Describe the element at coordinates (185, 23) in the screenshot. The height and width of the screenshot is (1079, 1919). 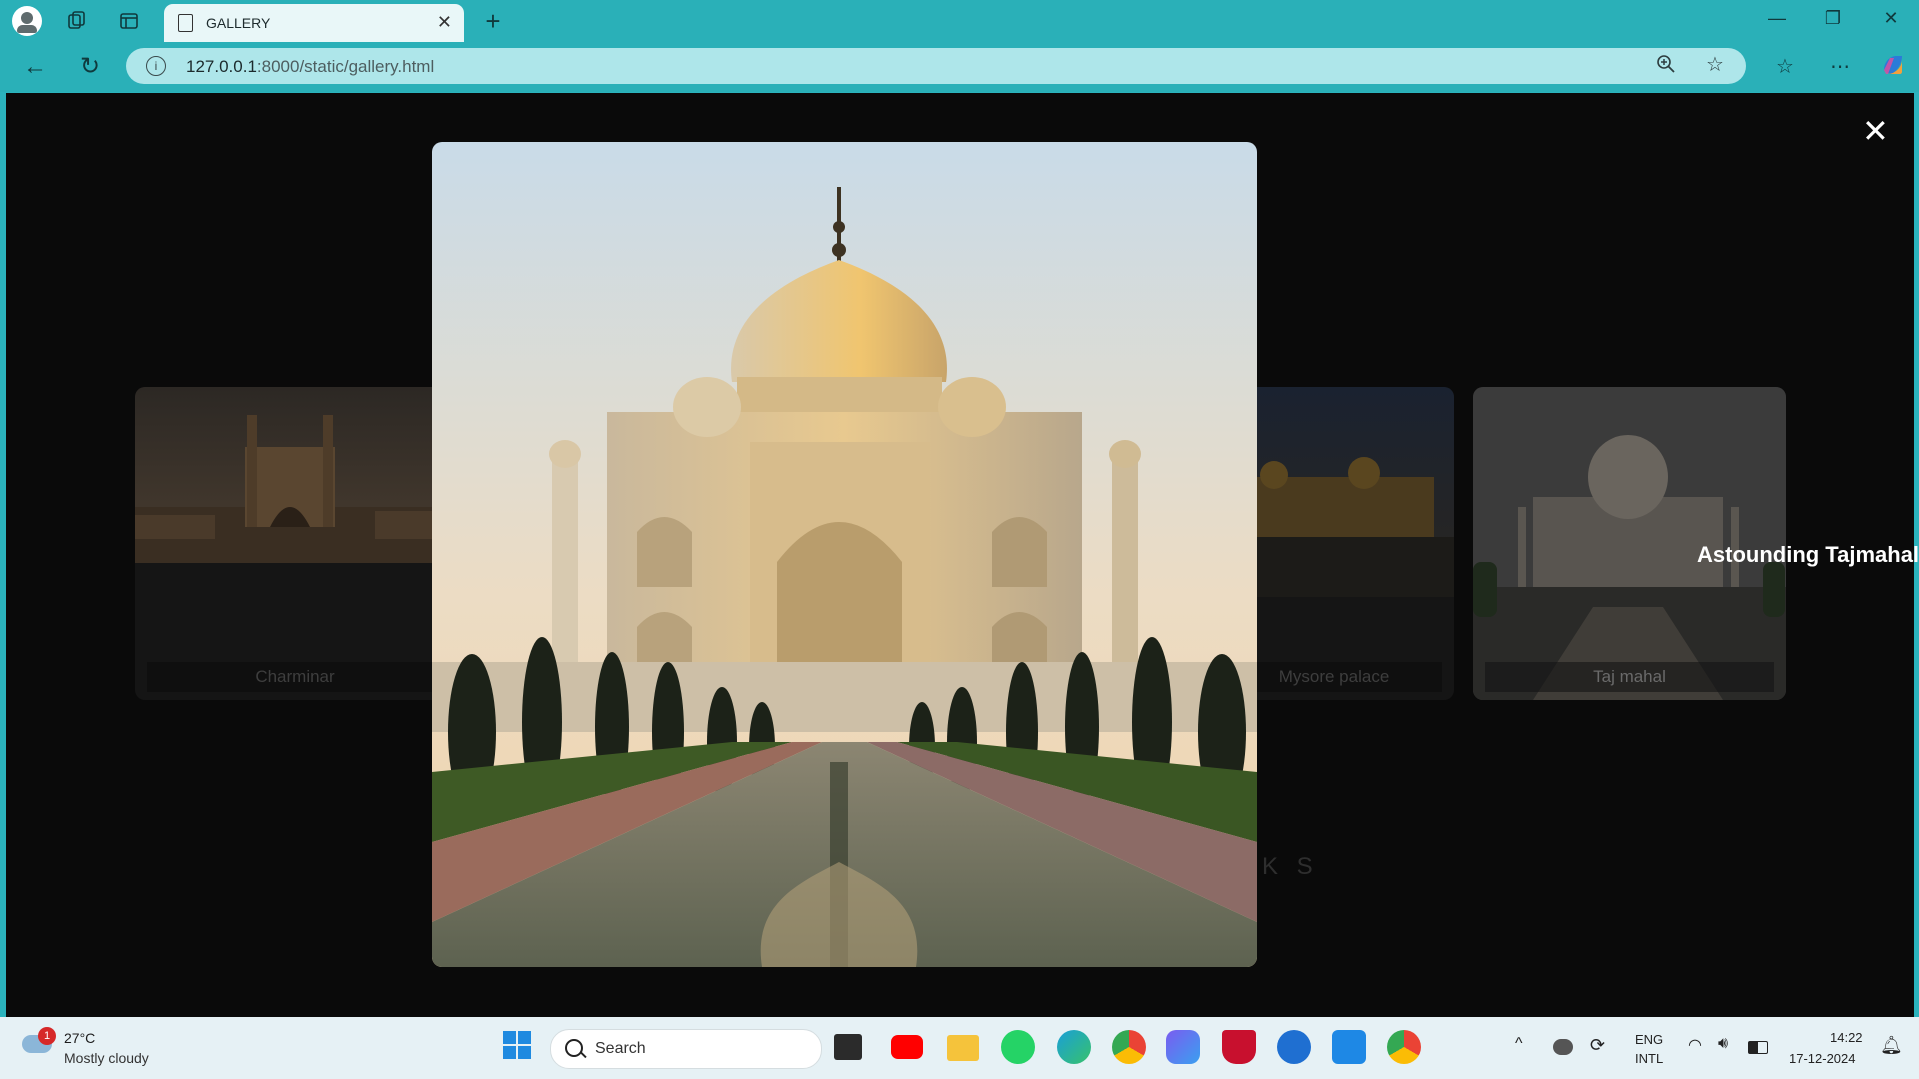
I see `page-icon` at that location.